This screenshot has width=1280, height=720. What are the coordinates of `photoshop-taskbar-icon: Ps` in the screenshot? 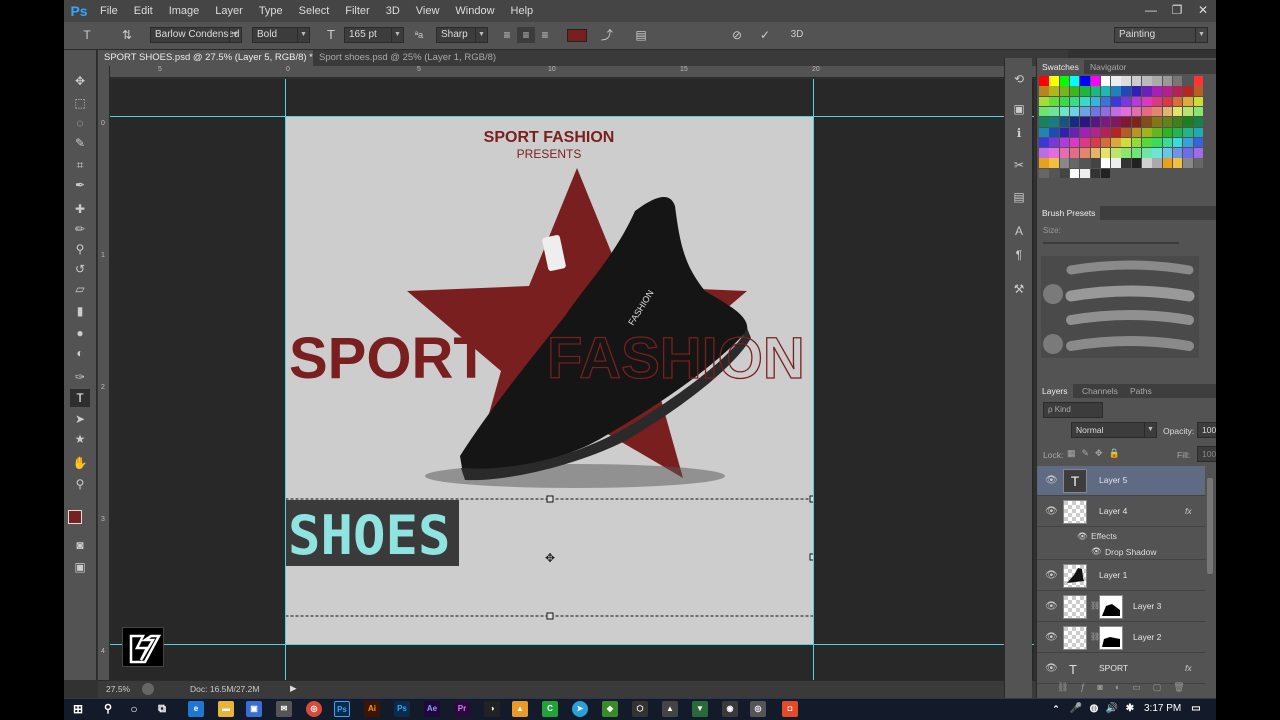 It's located at (342, 709).